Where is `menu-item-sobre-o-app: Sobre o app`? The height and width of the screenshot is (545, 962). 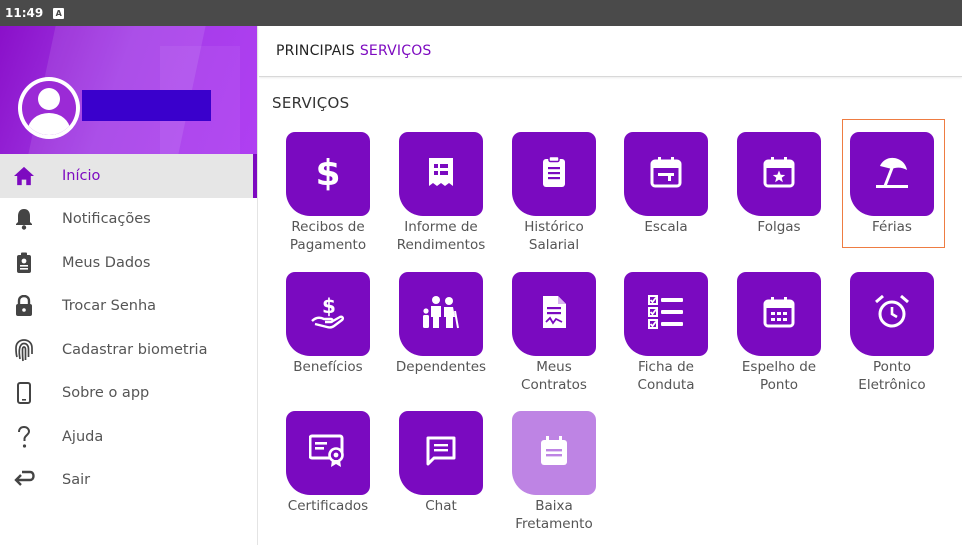 menu-item-sobre-o-app: Sobre o app is located at coordinates (128, 394).